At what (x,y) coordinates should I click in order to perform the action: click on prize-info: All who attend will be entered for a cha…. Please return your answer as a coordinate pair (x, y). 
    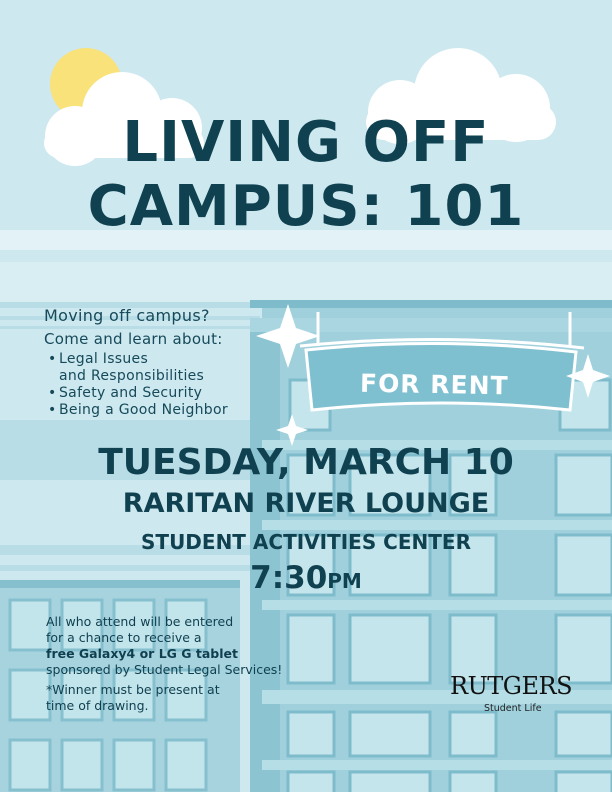
    Looking at the image, I should click on (164, 664).